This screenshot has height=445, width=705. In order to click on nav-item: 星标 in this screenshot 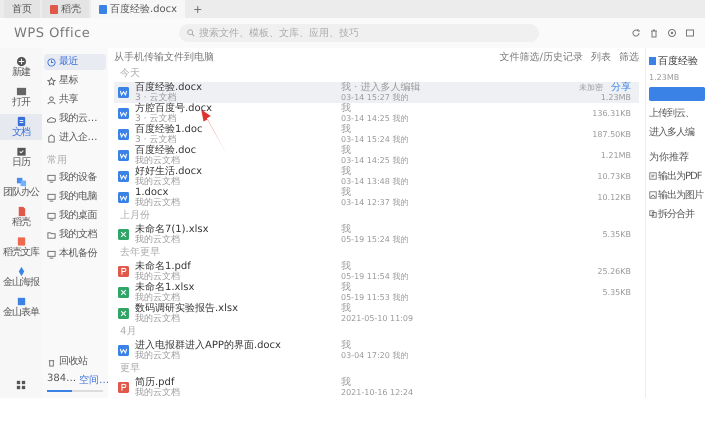, I will do `click(75, 81)`.